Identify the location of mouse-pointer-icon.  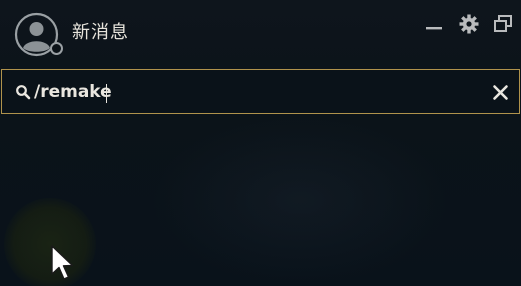
(62, 262).